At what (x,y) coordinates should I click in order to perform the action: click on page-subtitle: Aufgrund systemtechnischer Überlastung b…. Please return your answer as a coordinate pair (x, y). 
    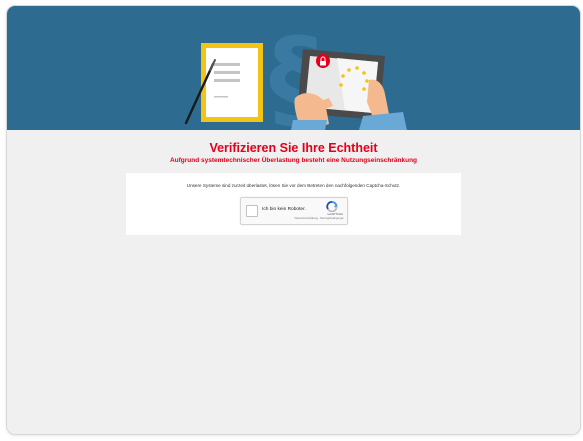
    Looking at the image, I should click on (293, 160).